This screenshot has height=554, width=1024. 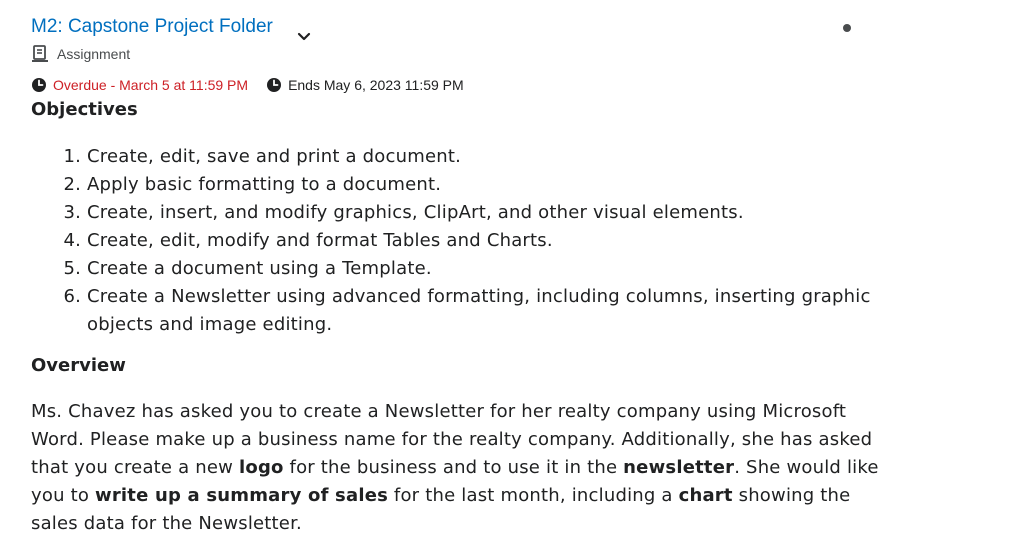 What do you see at coordinates (94, 54) in the screenshot?
I see `assignment-type-label: Assignment` at bounding box center [94, 54].